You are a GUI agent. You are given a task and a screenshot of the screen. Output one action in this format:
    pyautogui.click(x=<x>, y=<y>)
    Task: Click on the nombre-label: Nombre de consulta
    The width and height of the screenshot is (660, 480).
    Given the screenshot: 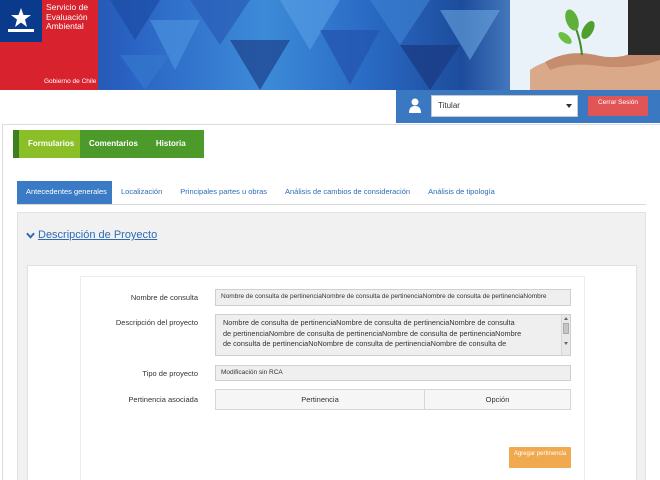 What is the action you would take?
    pyautogui.click(x=164, y=297)
    